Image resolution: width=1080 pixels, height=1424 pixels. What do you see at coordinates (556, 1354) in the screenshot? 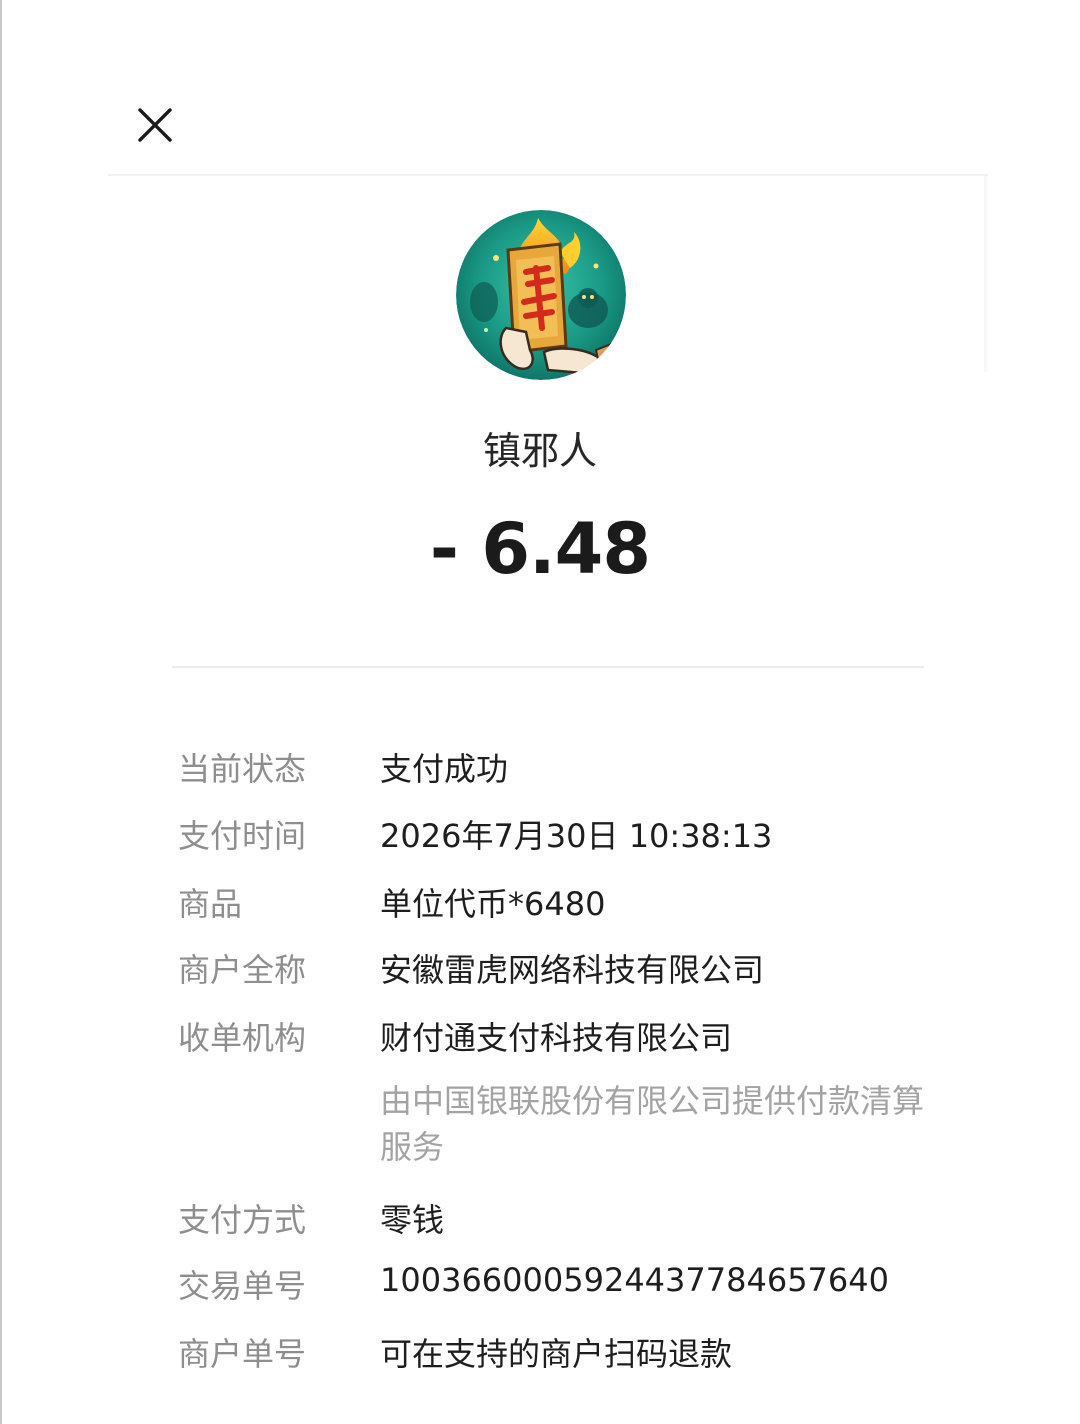
I see `merchant-no-value: 可在支持的商户扫码退款` at bounding box center [556, 1354].